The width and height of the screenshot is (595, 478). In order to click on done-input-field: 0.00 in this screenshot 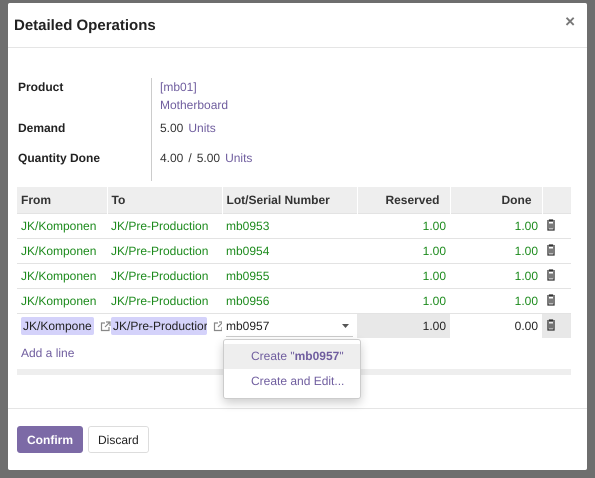, I will do `click(526, 326)`.